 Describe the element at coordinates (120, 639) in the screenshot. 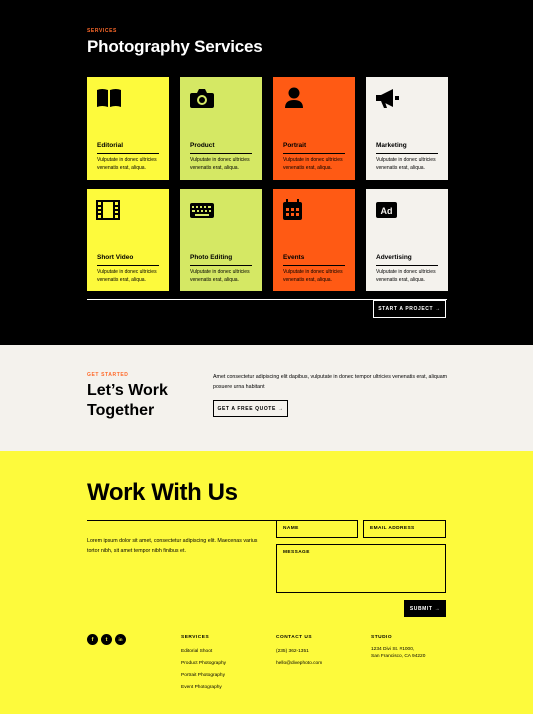

I see `linkedin-icon: in` at that location.